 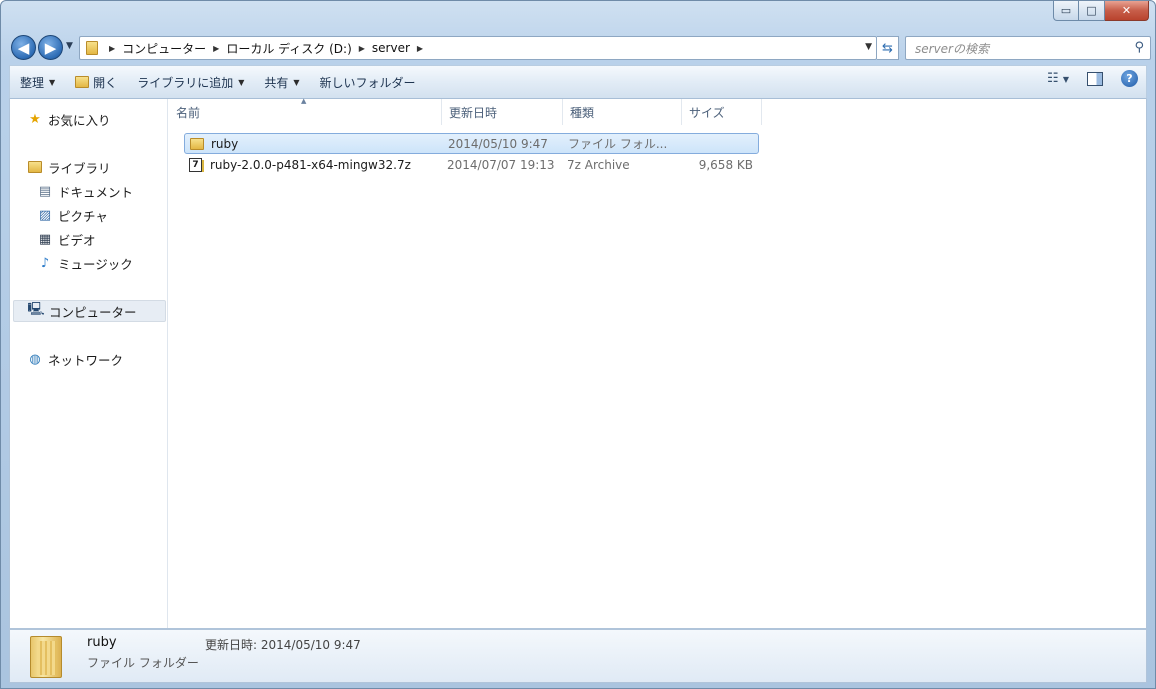 What do you see at coordinates (502, 112) in the screenshot?
I see `column-header-date: 更新日時` at bounding box center [502, 112].